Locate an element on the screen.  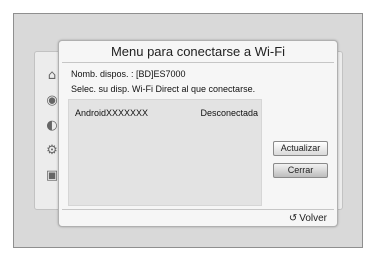
device-name-line: Nomb. dispos. : [BD]ES7000 is located at coordinates (128, 74).